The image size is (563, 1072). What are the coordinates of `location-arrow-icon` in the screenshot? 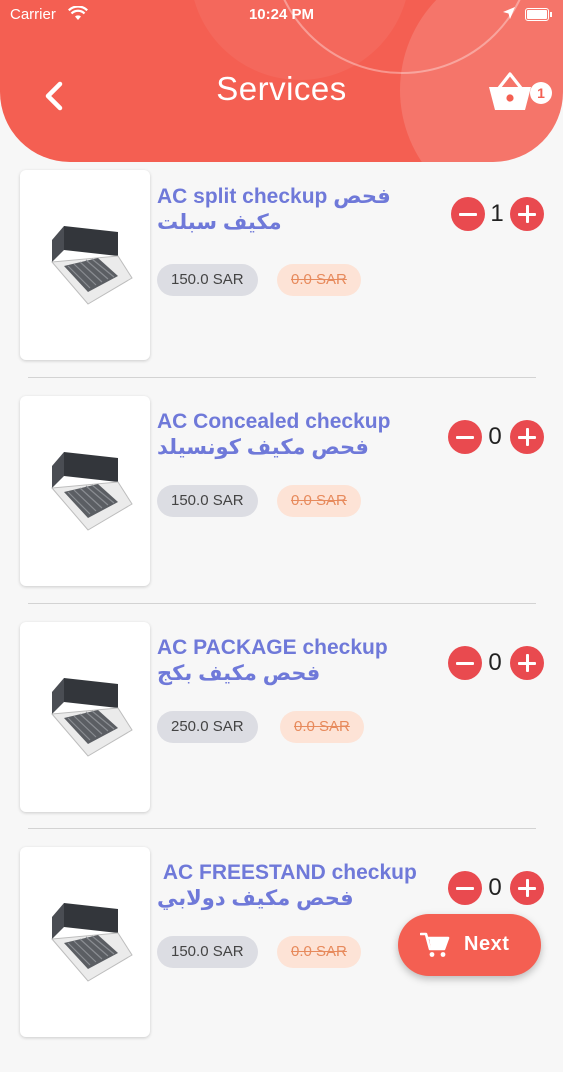 It's located at (509, 15).